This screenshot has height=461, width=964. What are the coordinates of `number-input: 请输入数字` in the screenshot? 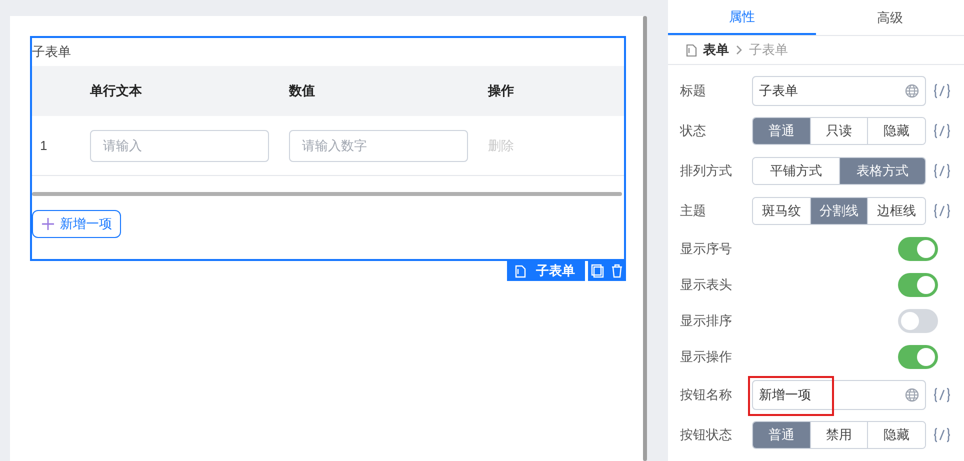 It's located at (378, 146).